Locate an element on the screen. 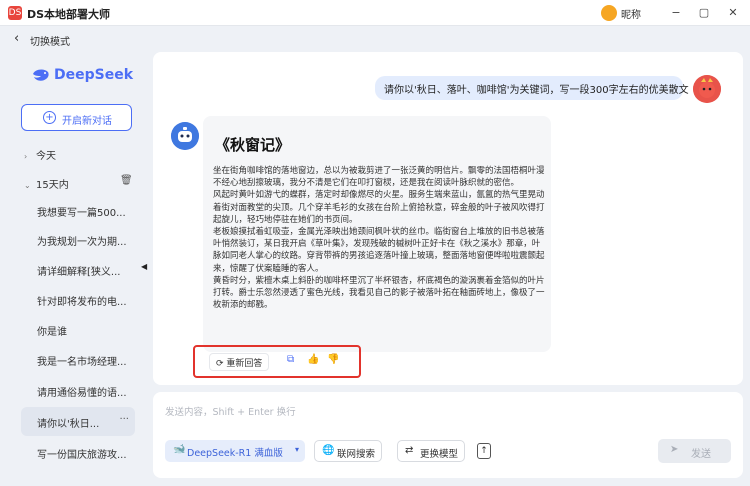 This screenshot has height=486, width=750. regenerate-label: 重新回答 is located at coordinates (244, 364).